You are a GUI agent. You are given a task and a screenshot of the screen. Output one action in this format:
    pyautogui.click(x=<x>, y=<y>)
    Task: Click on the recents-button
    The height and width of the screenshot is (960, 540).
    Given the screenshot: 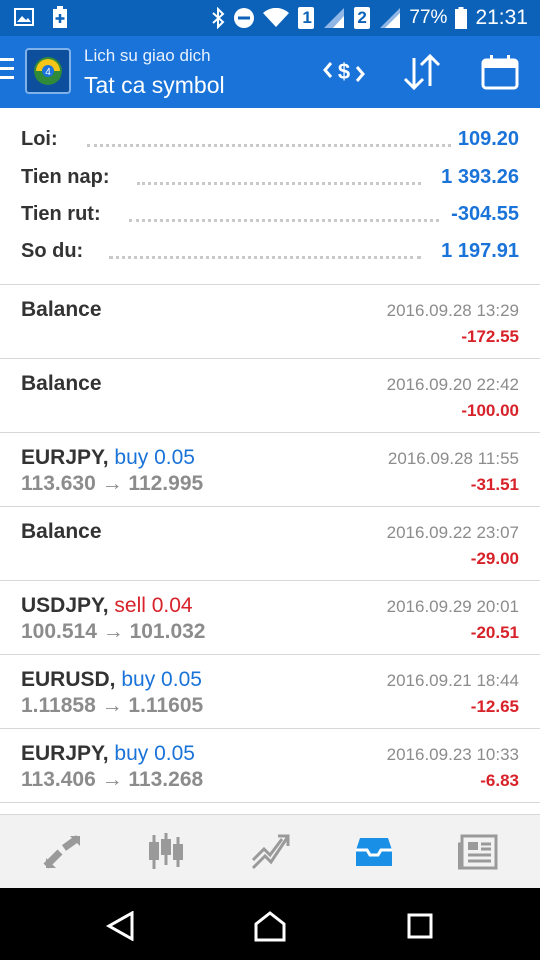 What is the action you would take?
    pyautogui.click(x=420, y=926)
    